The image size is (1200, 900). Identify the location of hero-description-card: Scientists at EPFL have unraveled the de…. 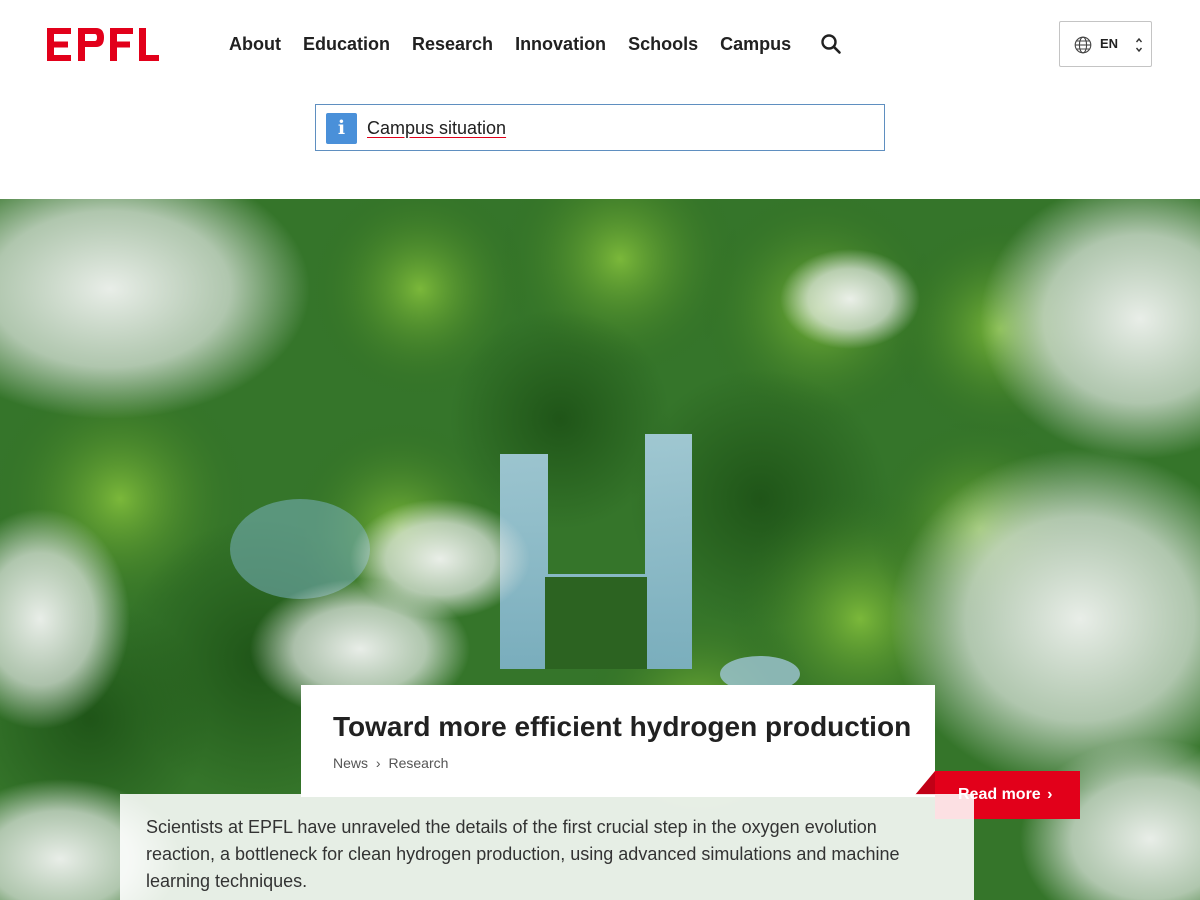
(547, 847).